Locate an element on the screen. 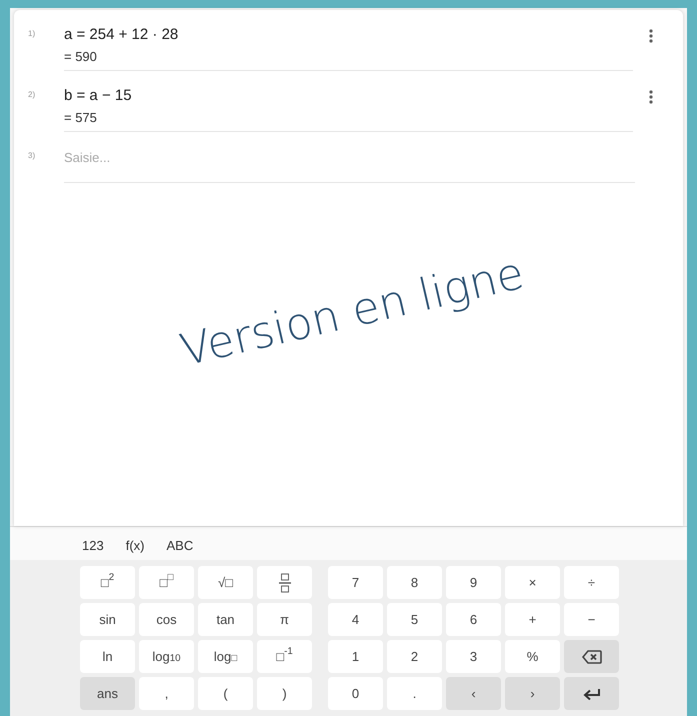  keyboard-key: 2 is located at coordinates (414, 656).